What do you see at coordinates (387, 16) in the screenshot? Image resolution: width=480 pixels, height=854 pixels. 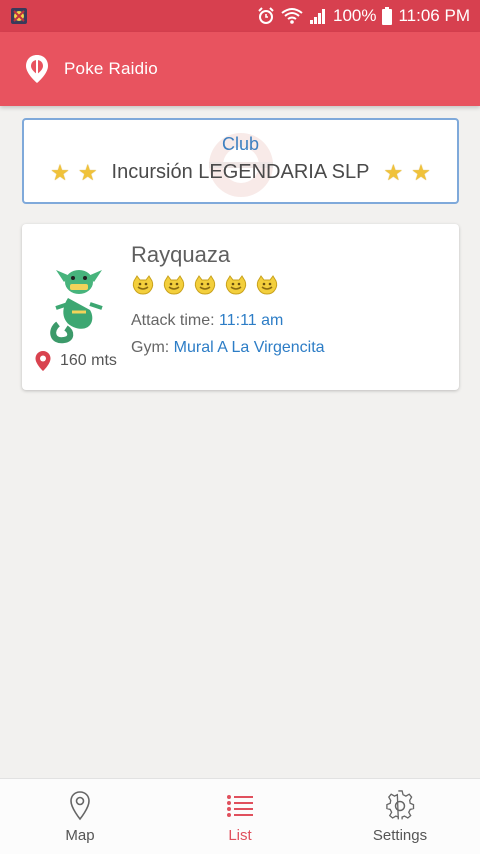 I see `battery-icon` at bounding box center [387, 16].